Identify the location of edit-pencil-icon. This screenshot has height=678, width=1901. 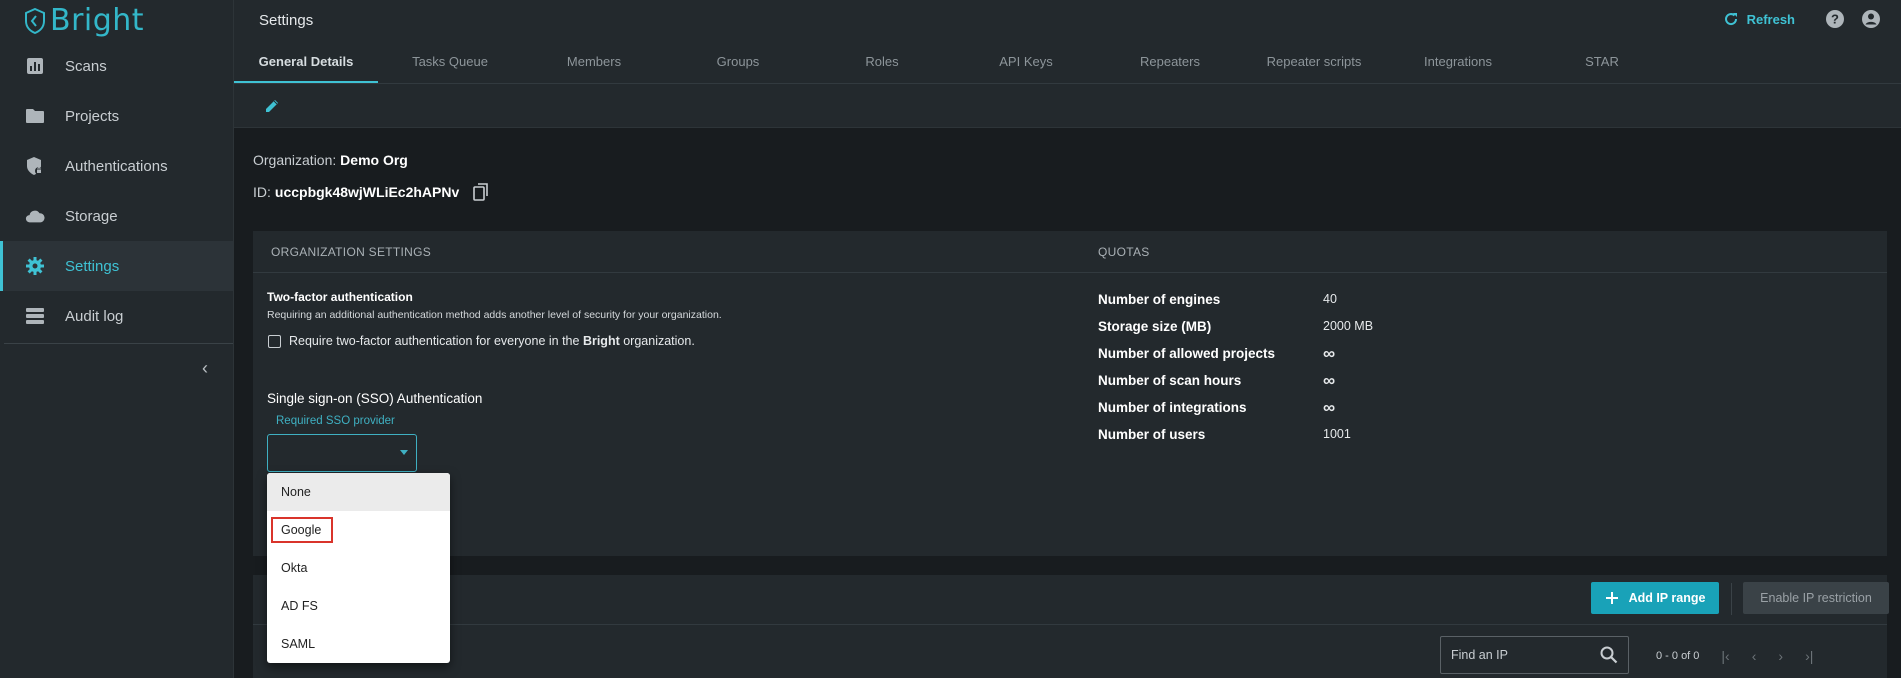
(272, 106).